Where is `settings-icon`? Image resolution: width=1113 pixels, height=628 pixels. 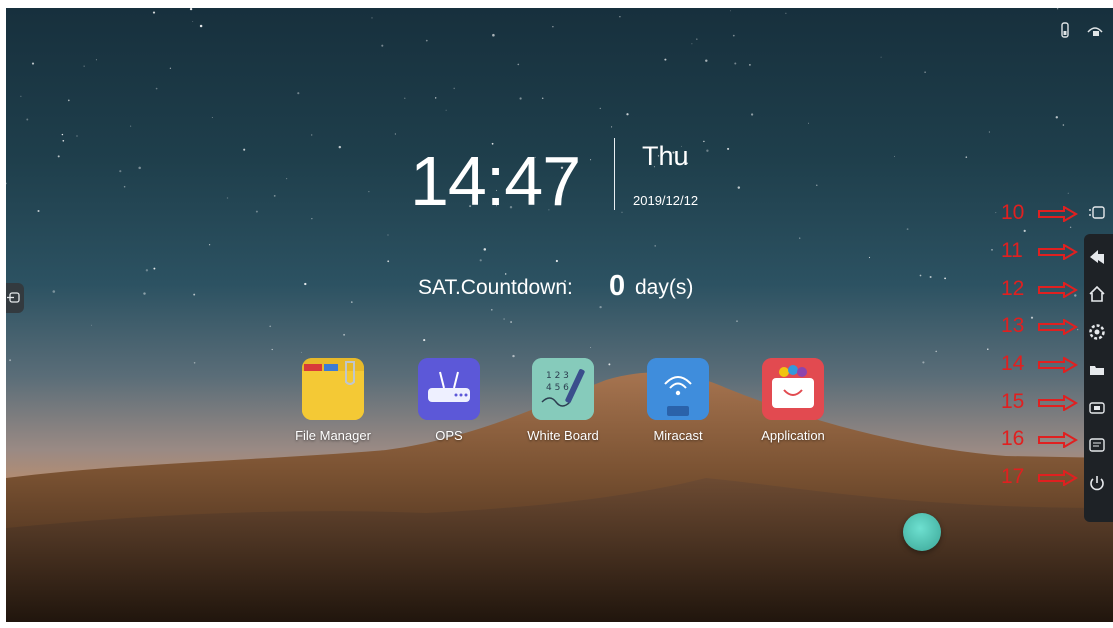
settings-icon is located at coordinates (1097, 332).